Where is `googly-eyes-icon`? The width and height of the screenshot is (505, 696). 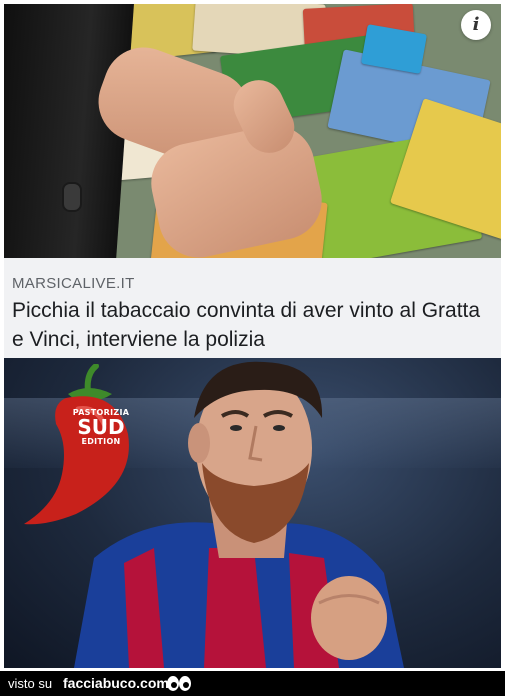 googly-eyes-icon is located at coordinates (179, 683).